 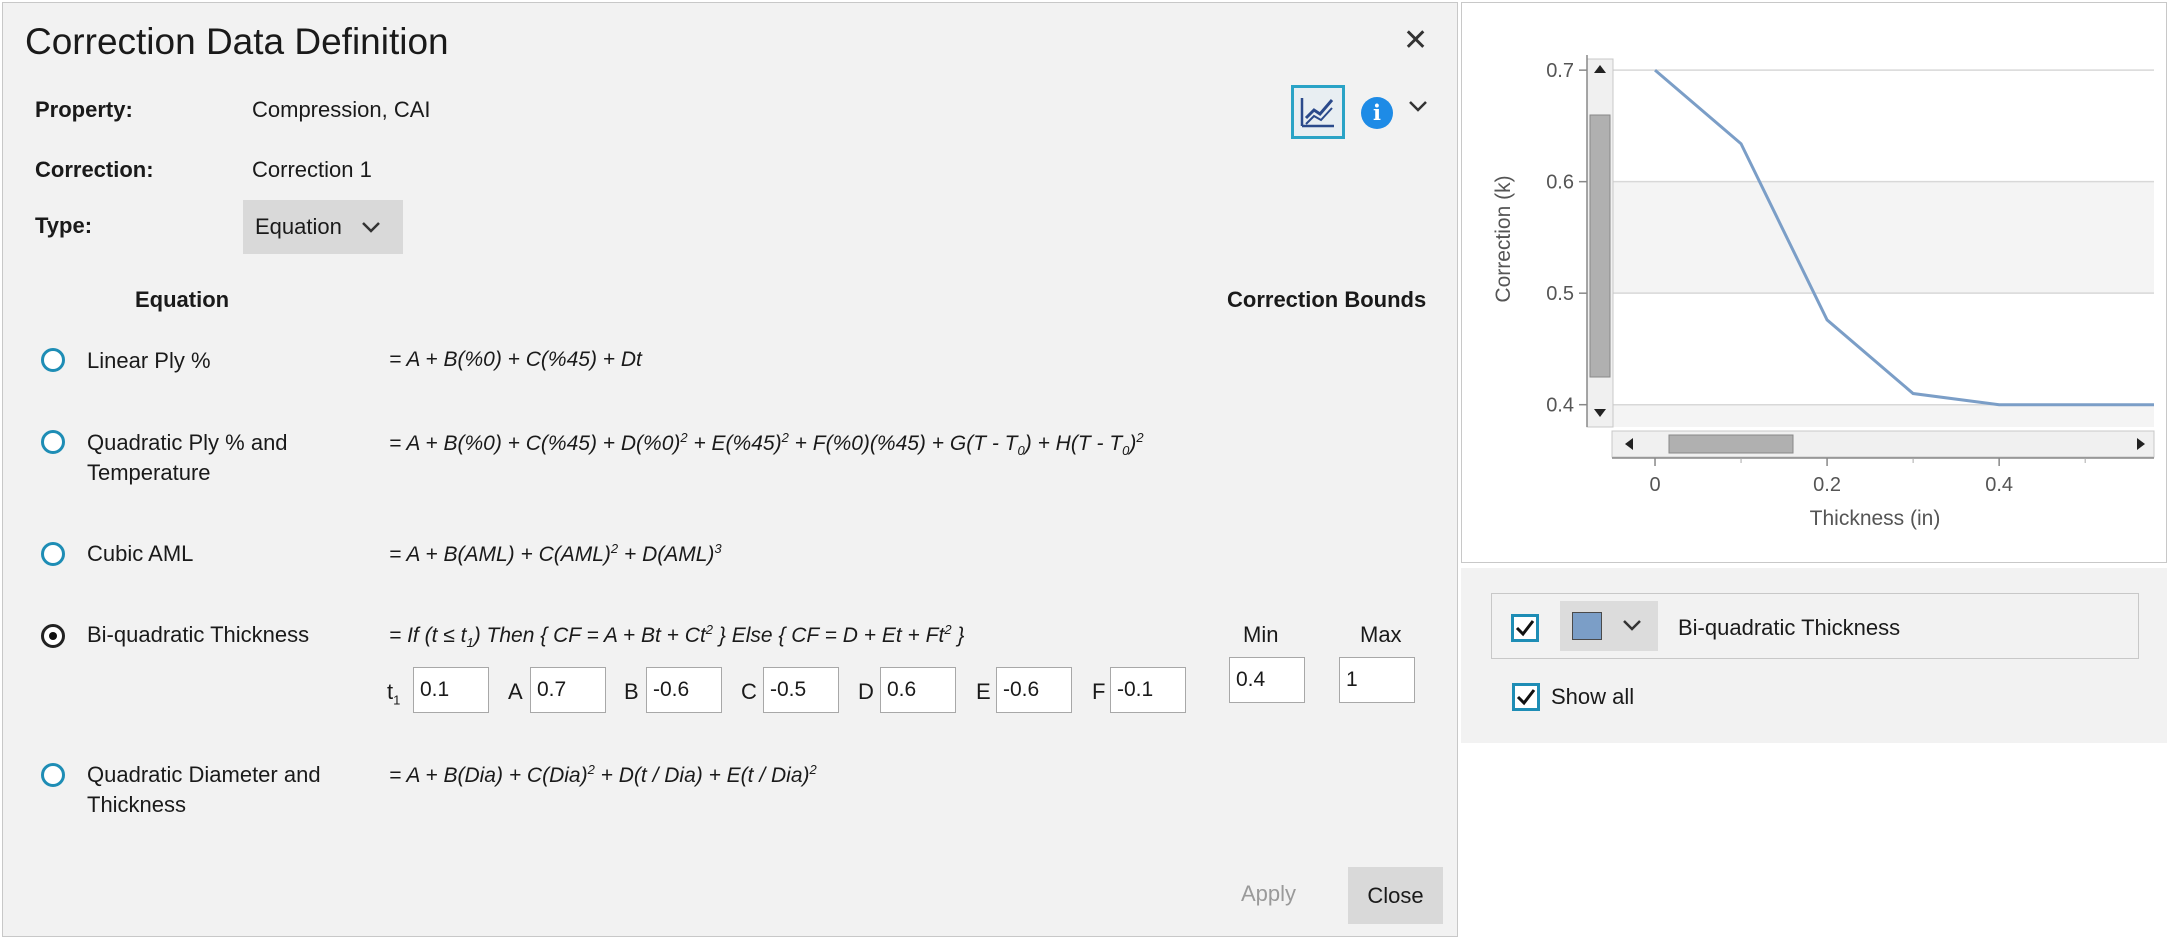 I want to click on radio-cubic-aml, so click(x=53, y=554).